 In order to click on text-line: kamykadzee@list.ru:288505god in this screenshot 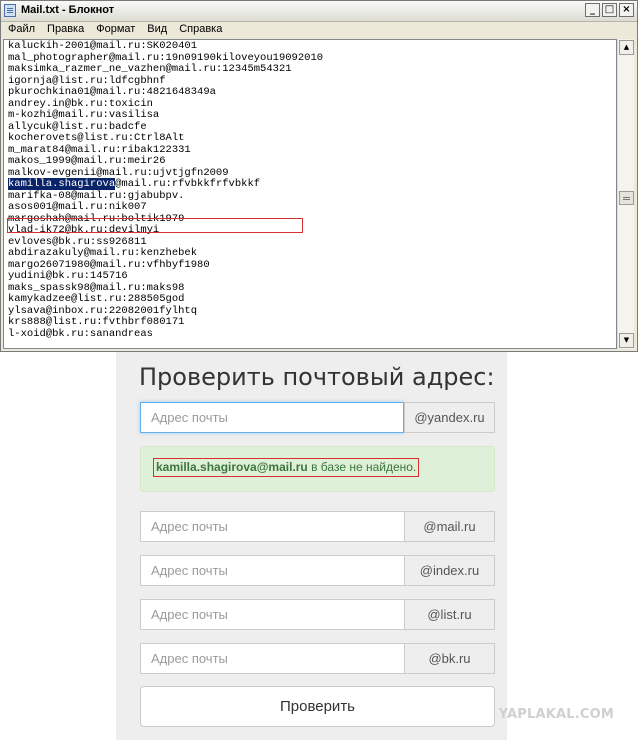, I will do `click(96, 299)`.